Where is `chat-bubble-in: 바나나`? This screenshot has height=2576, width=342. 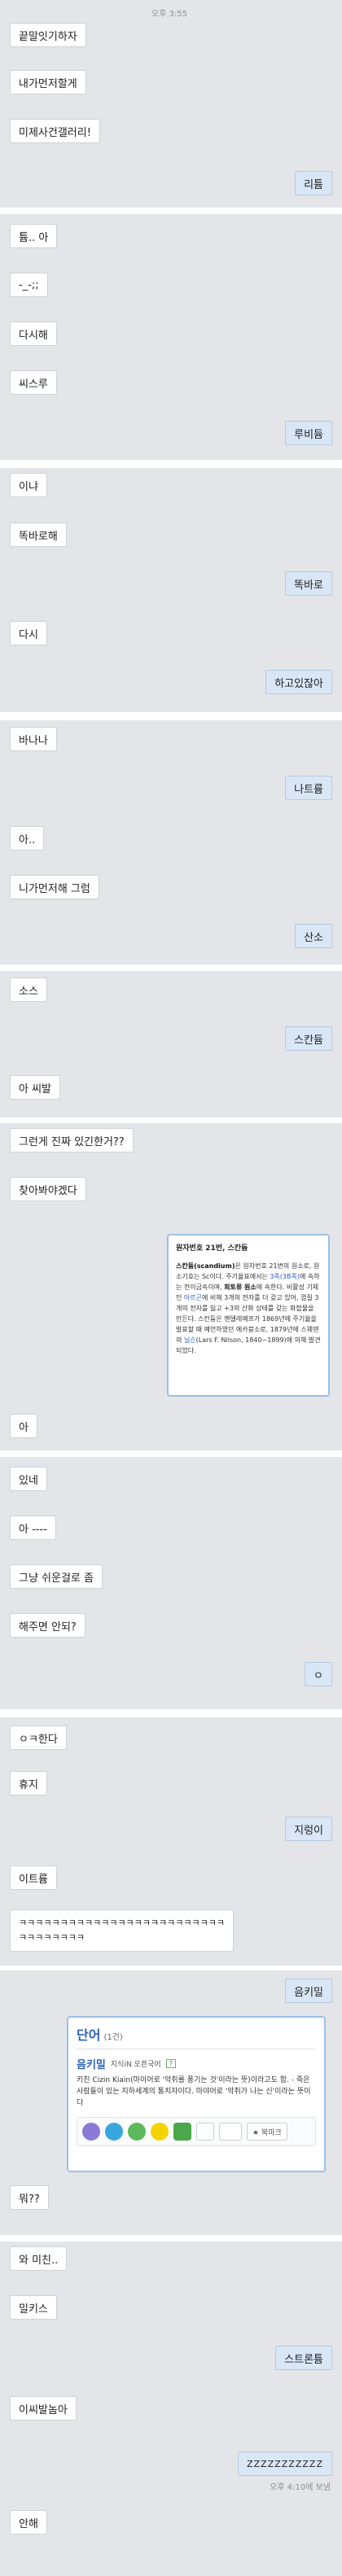
chat-bubble-in: 바나나 is located at coordinates (33, 739).